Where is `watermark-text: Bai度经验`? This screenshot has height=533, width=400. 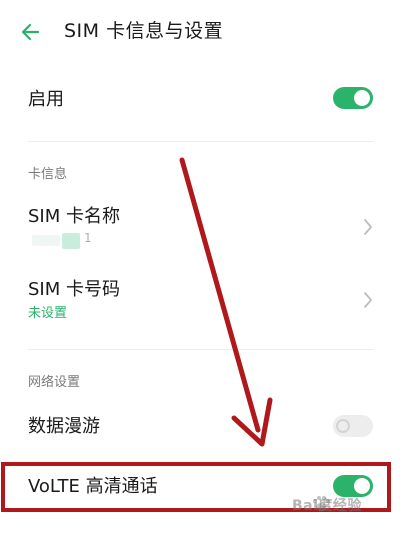 watermark-text: Bai度经验 is located at coordinates (327, 506).